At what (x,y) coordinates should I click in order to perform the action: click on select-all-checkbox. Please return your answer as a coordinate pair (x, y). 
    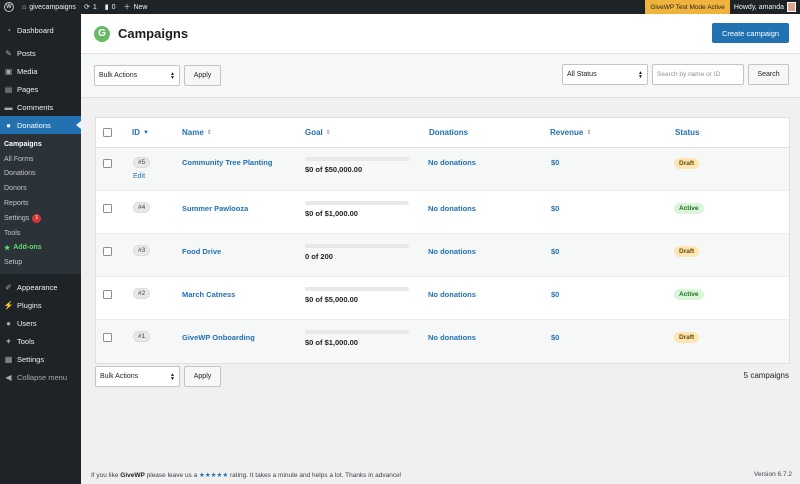
    Looking at the image, I should click on (107, 132).